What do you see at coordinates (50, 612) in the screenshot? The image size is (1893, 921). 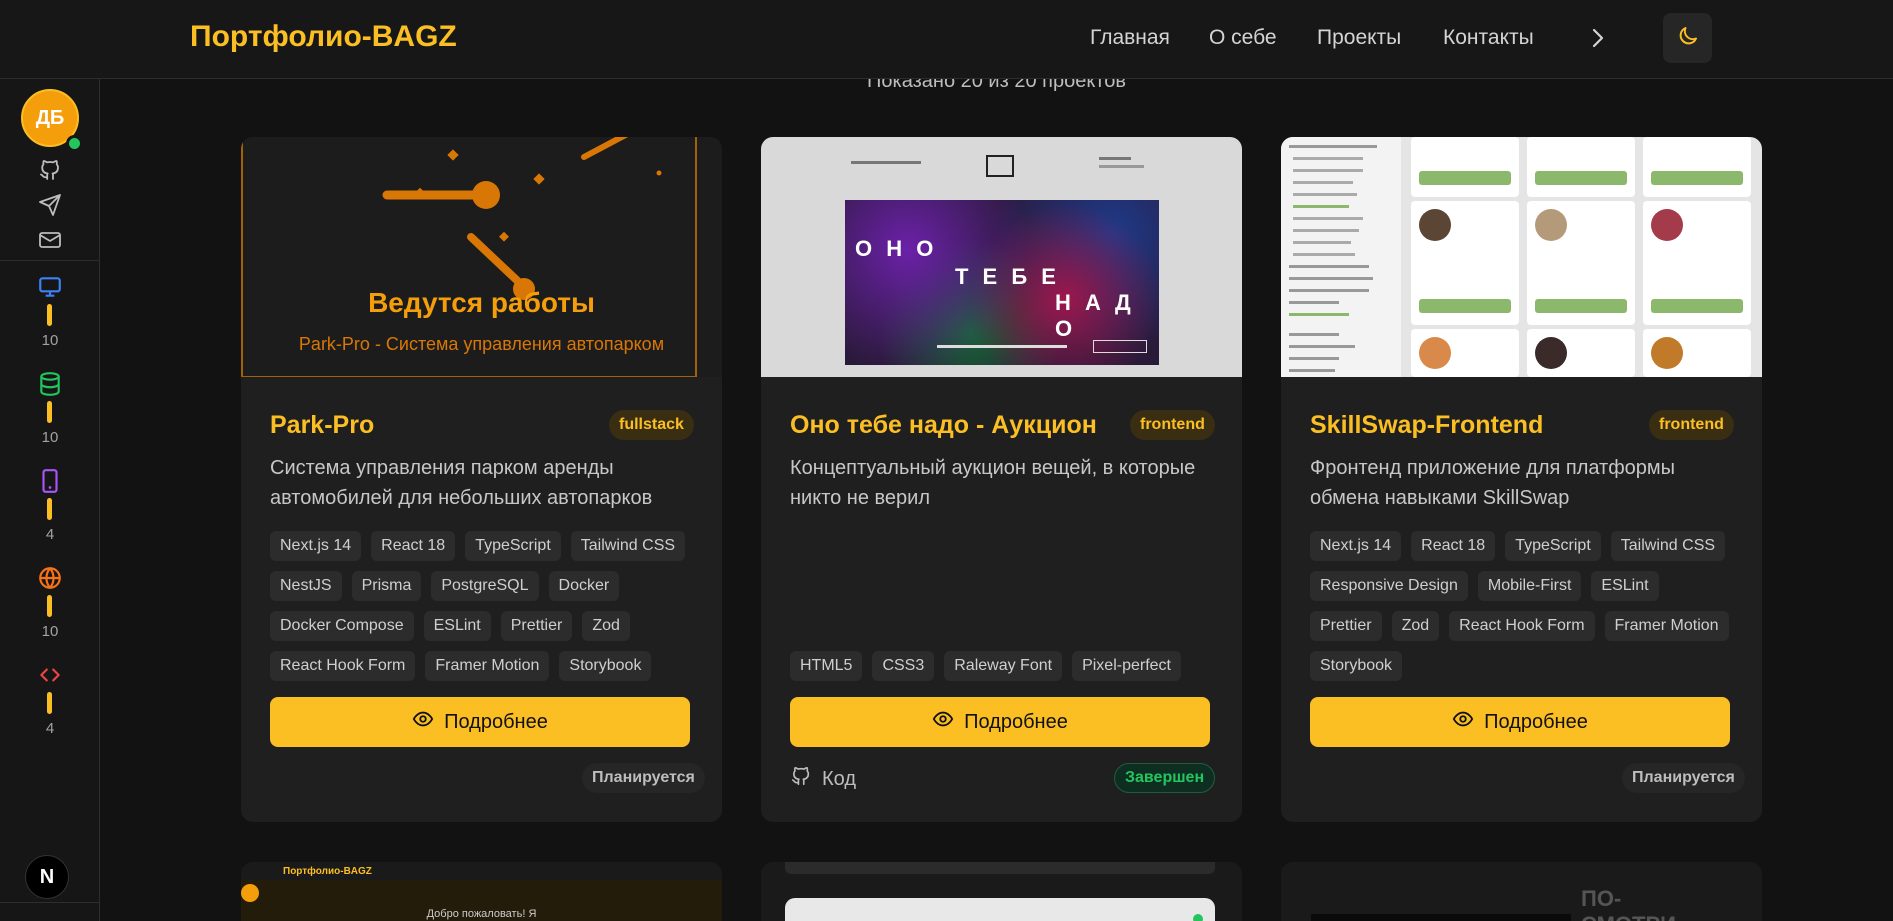 I see `skill-web: 10` at bounding box center [50, 612].